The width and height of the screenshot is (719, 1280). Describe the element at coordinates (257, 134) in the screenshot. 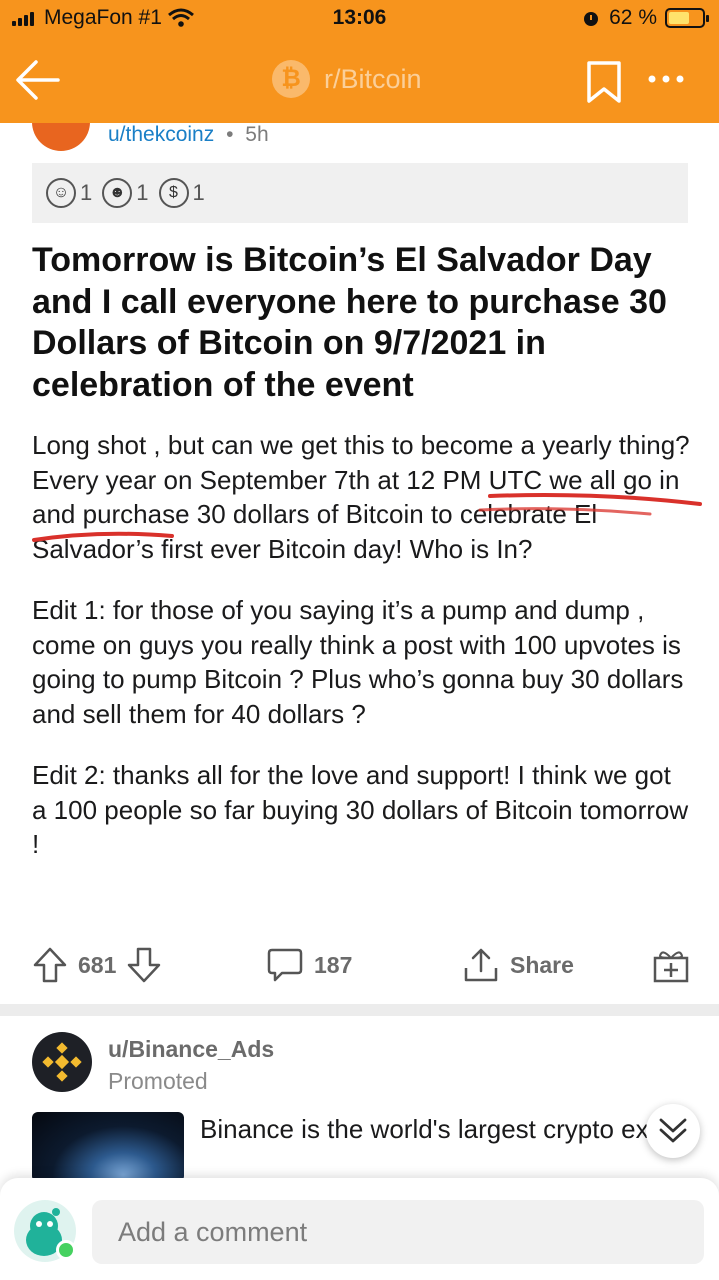

I see `post-age: 5h` at that location.